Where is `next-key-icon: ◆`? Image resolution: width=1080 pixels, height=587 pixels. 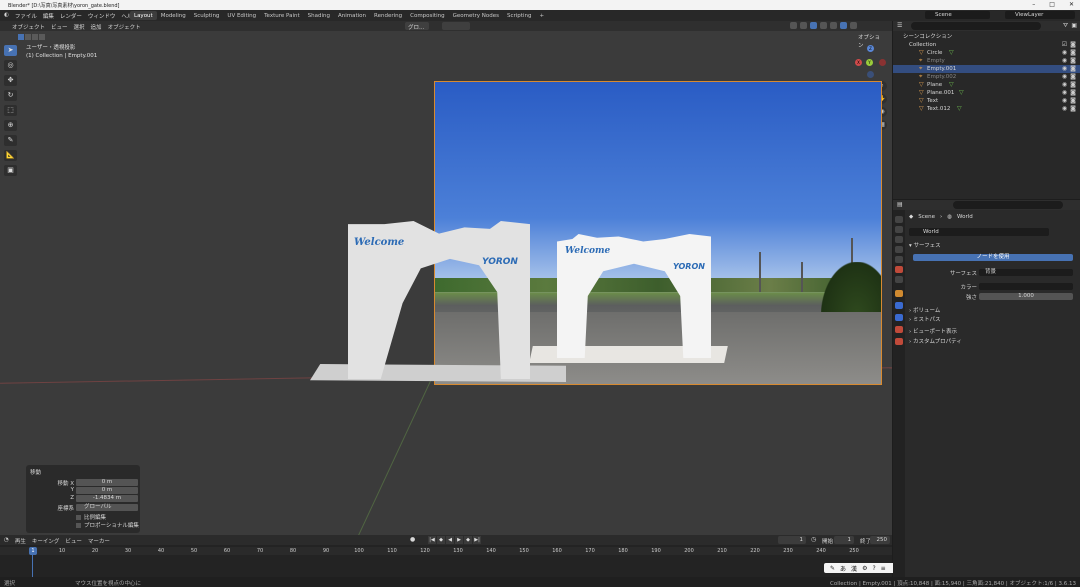 next-key-icon: ◆ is located at coordinates (468, 540).